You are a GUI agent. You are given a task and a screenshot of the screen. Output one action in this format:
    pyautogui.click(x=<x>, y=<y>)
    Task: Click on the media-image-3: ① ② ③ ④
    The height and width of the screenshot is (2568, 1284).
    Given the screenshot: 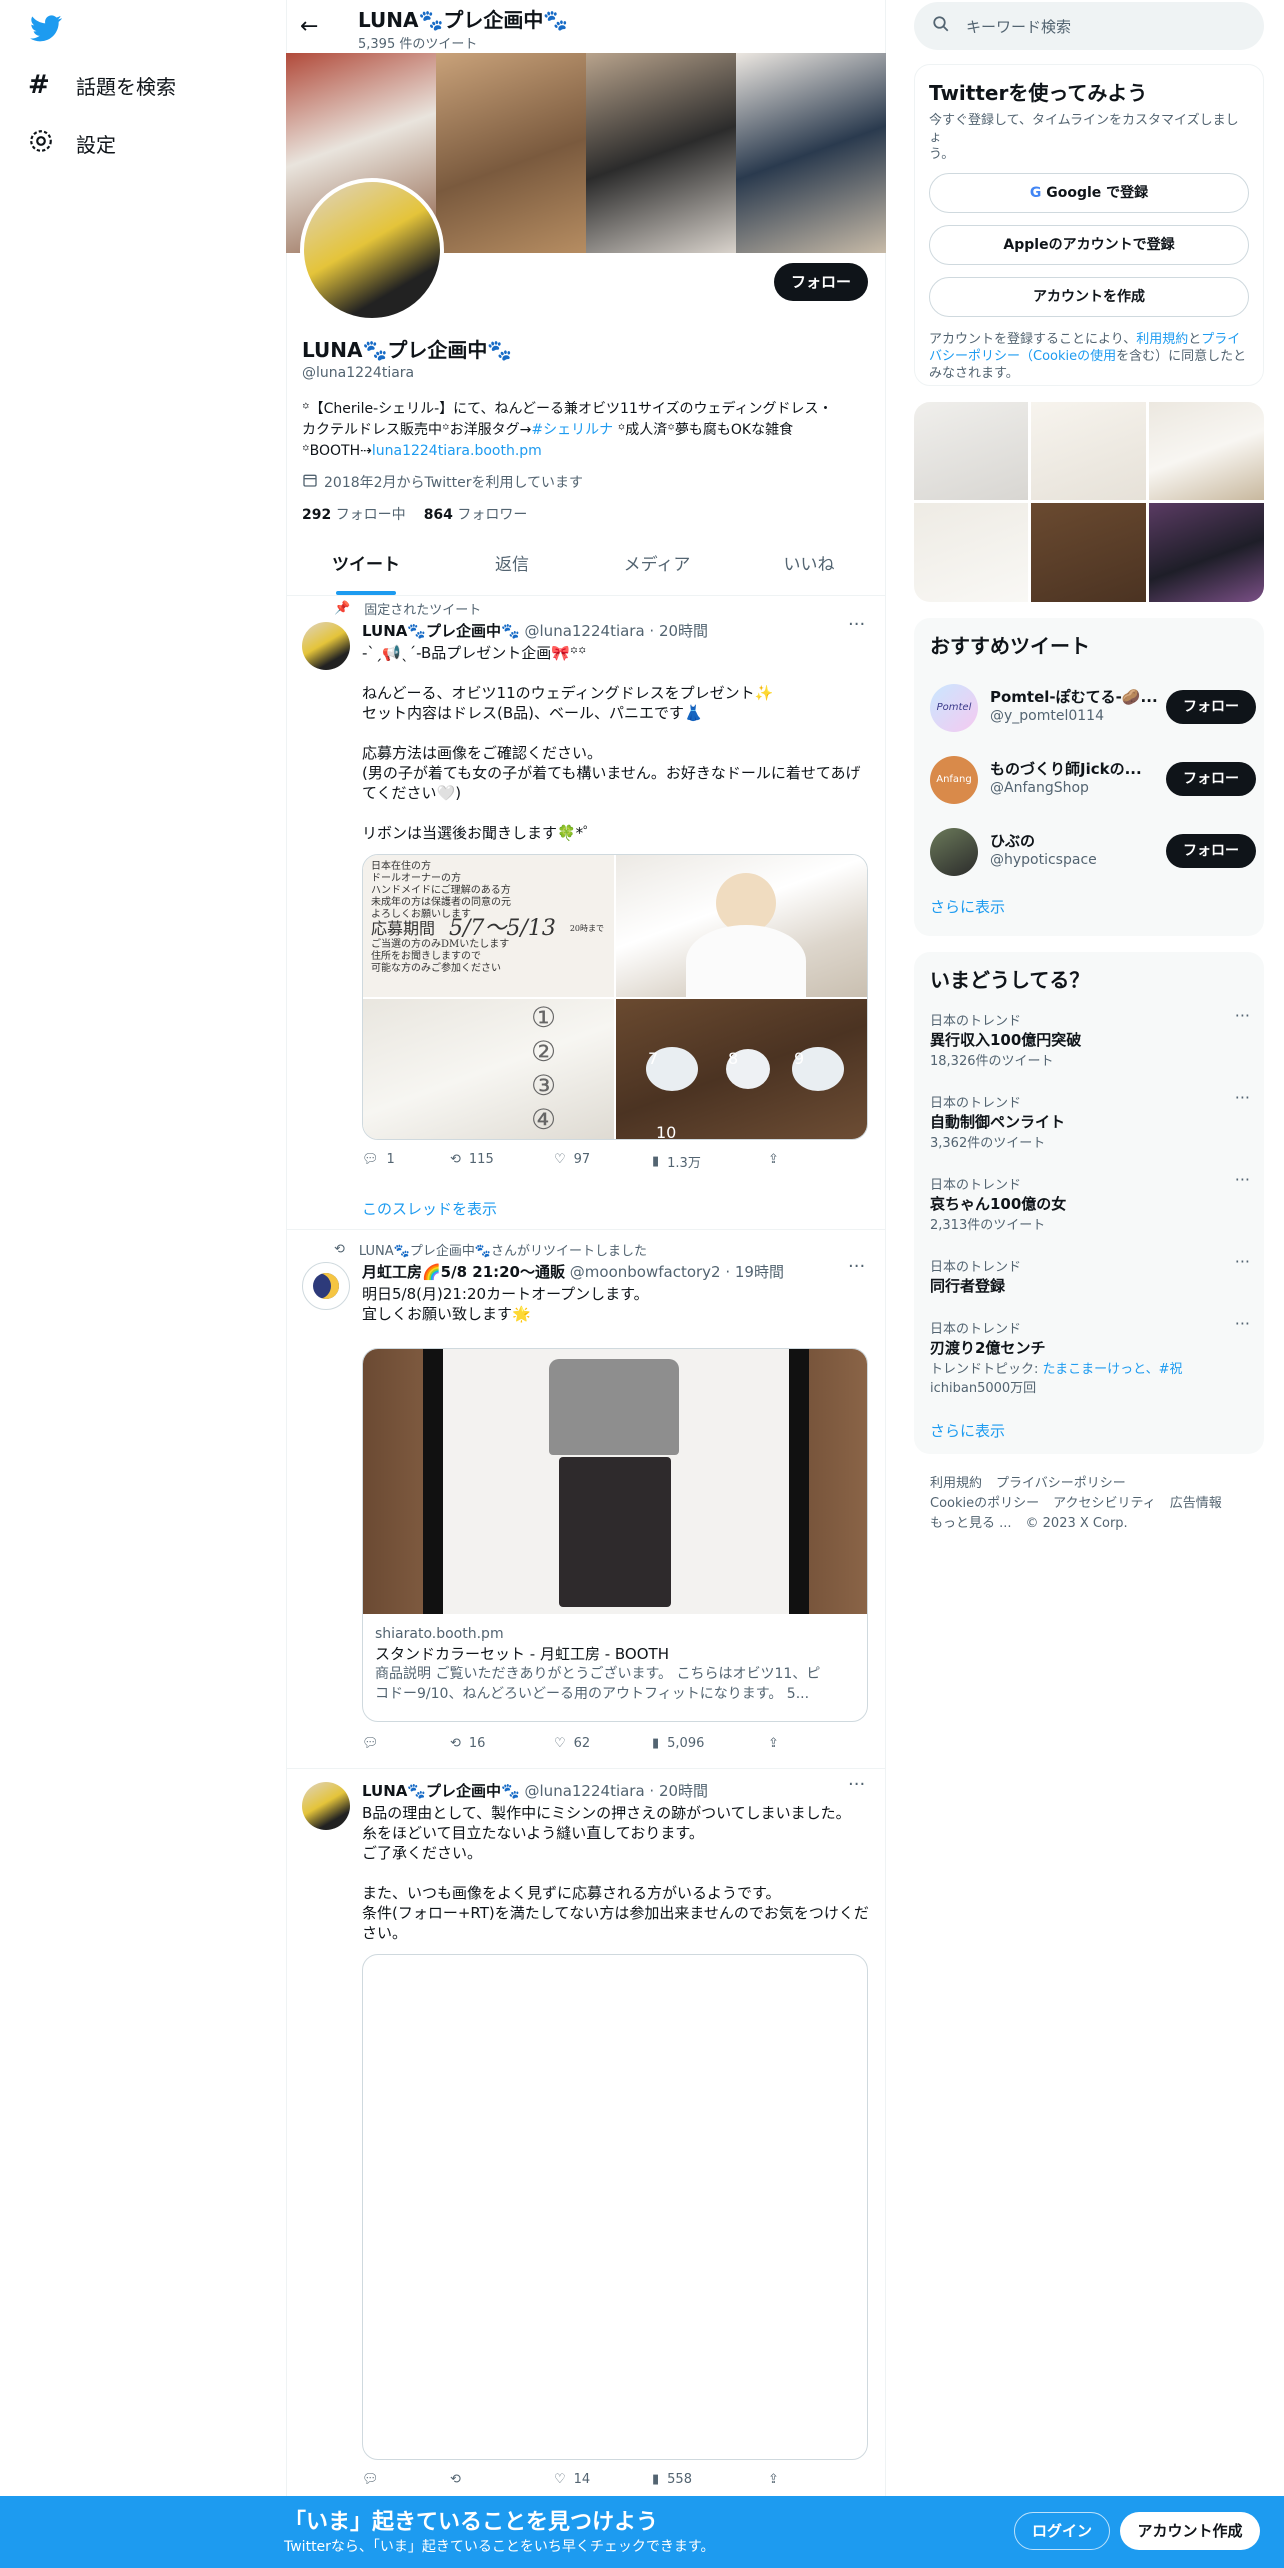 What is the action you would take?
    pyautogui.click(x=488, y=1069)
    